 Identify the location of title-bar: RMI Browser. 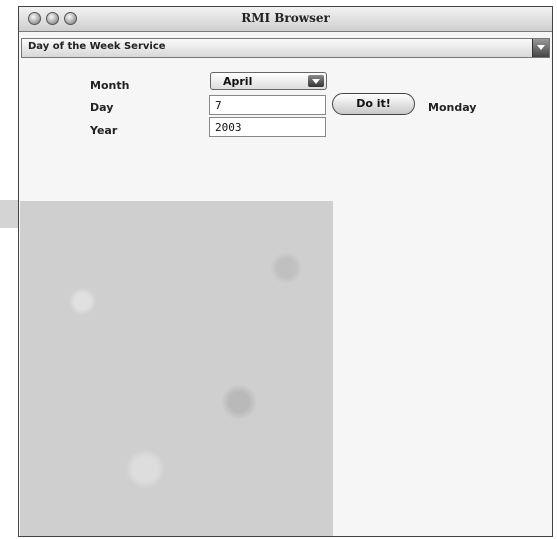
(285, 19).